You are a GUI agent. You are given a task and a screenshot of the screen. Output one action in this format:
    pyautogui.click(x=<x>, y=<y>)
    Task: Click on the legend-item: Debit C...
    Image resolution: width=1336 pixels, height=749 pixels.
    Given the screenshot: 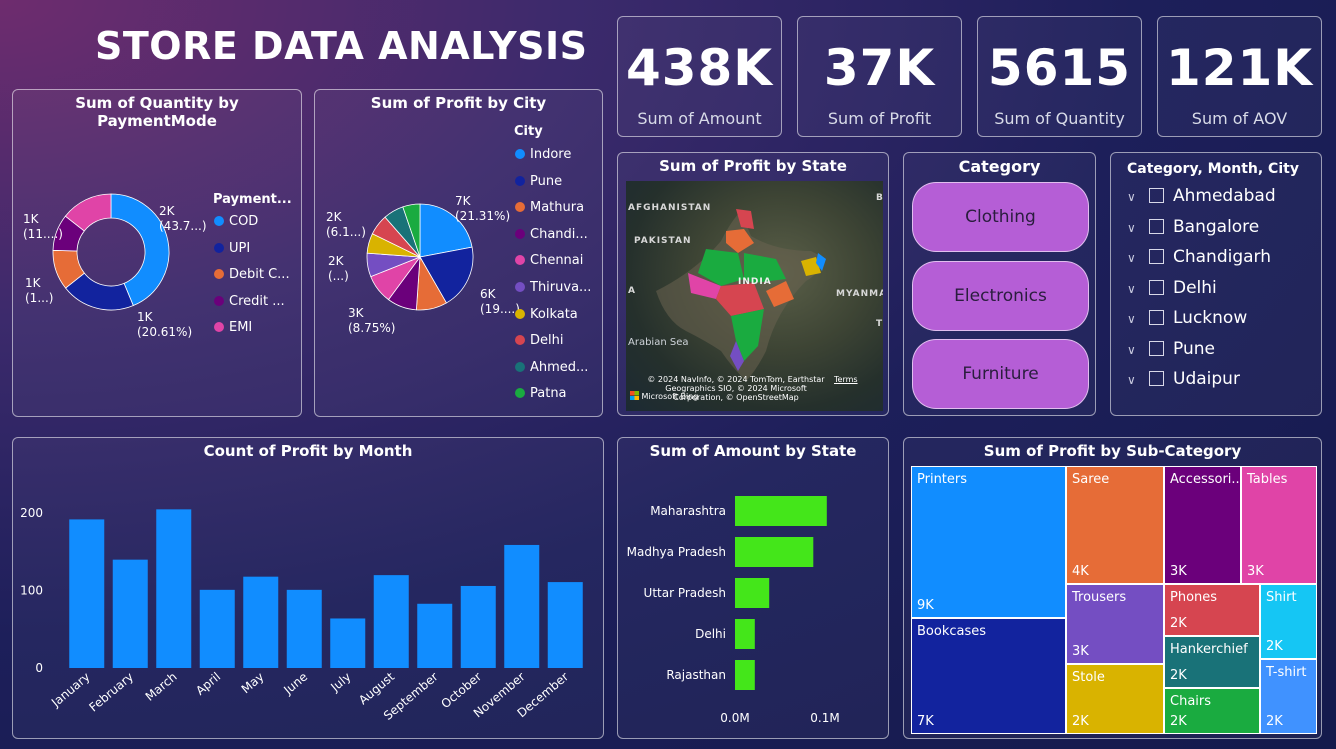 What is the action you would take?
    pyautogui.click(x=252, y=274)
    